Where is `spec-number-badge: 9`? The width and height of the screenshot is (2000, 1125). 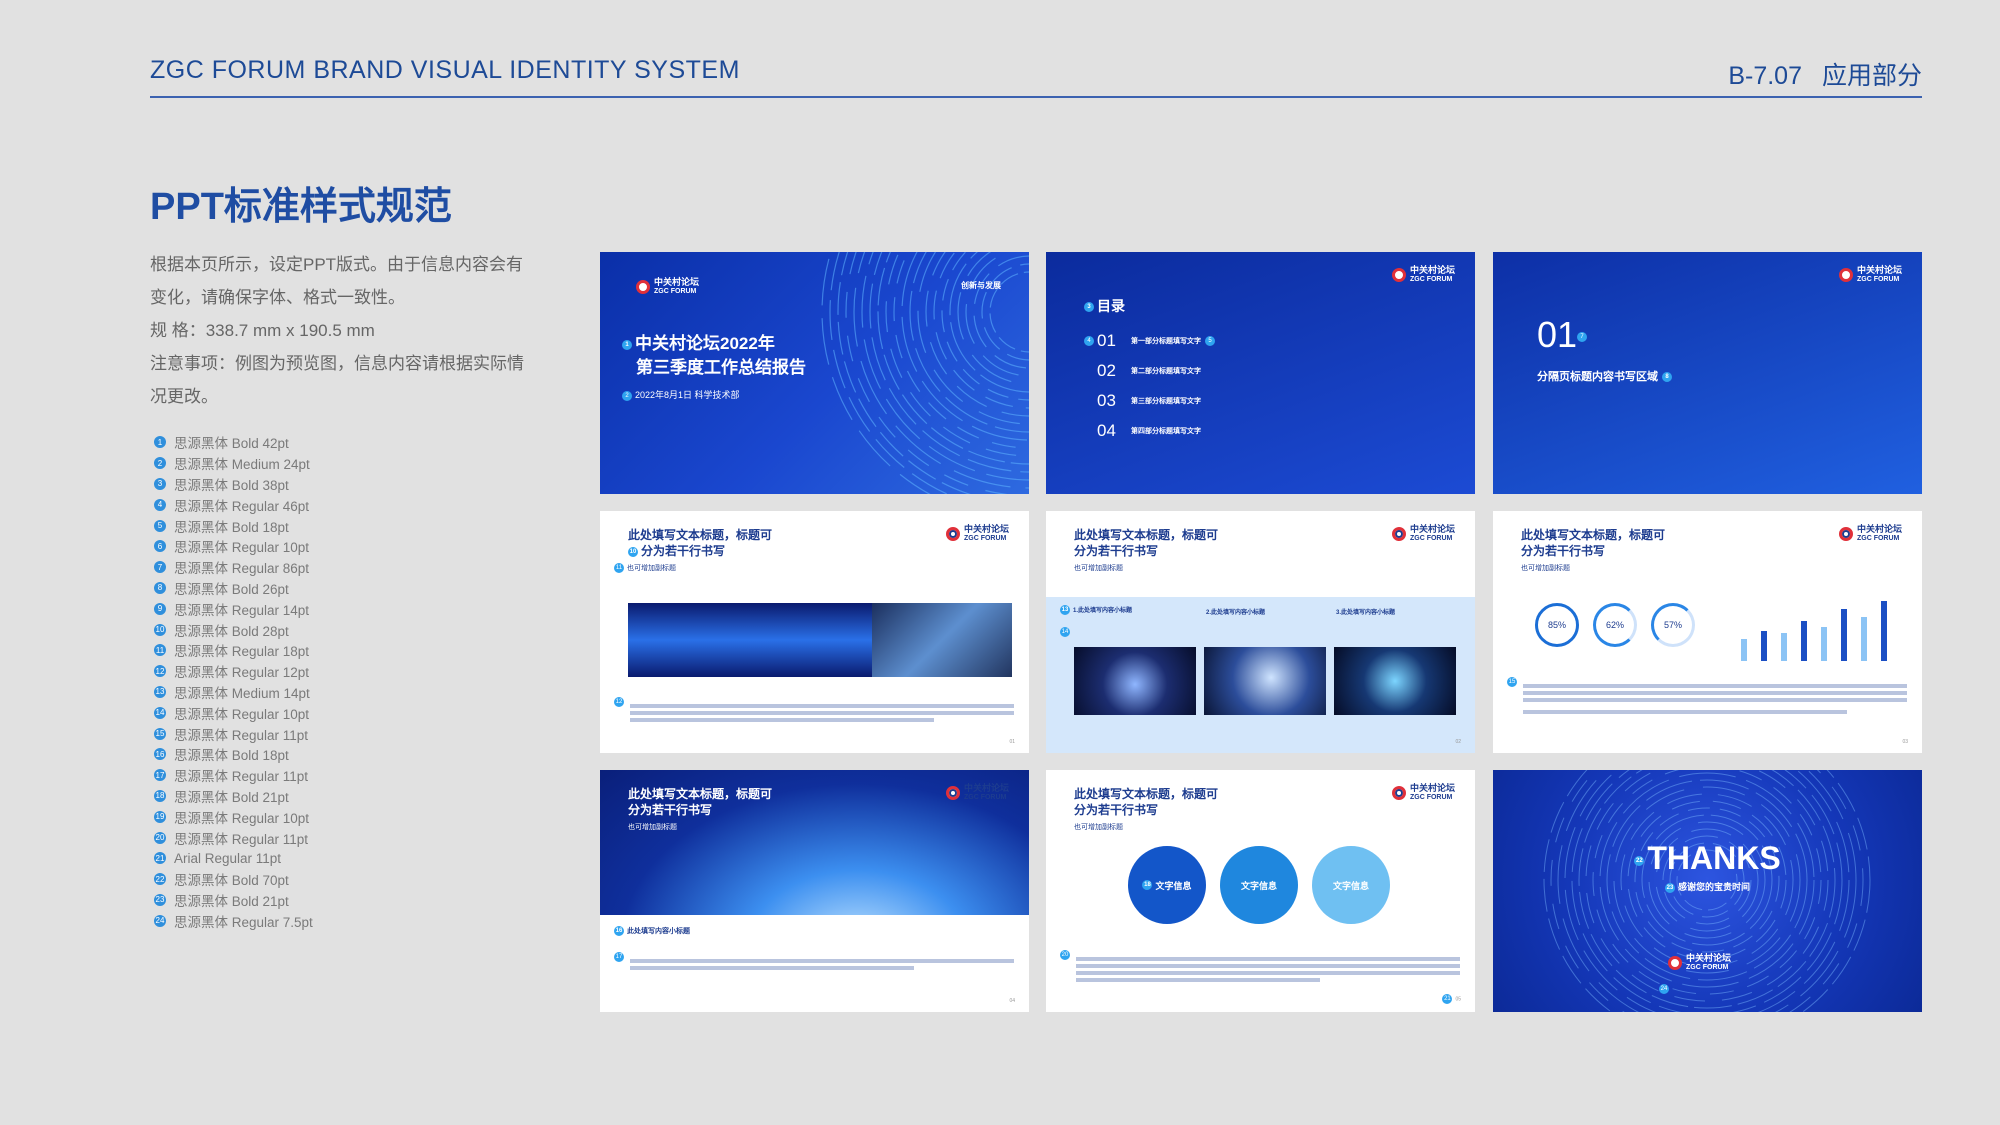 spec-number-badge: 9 is located at coordinates (160, 608).